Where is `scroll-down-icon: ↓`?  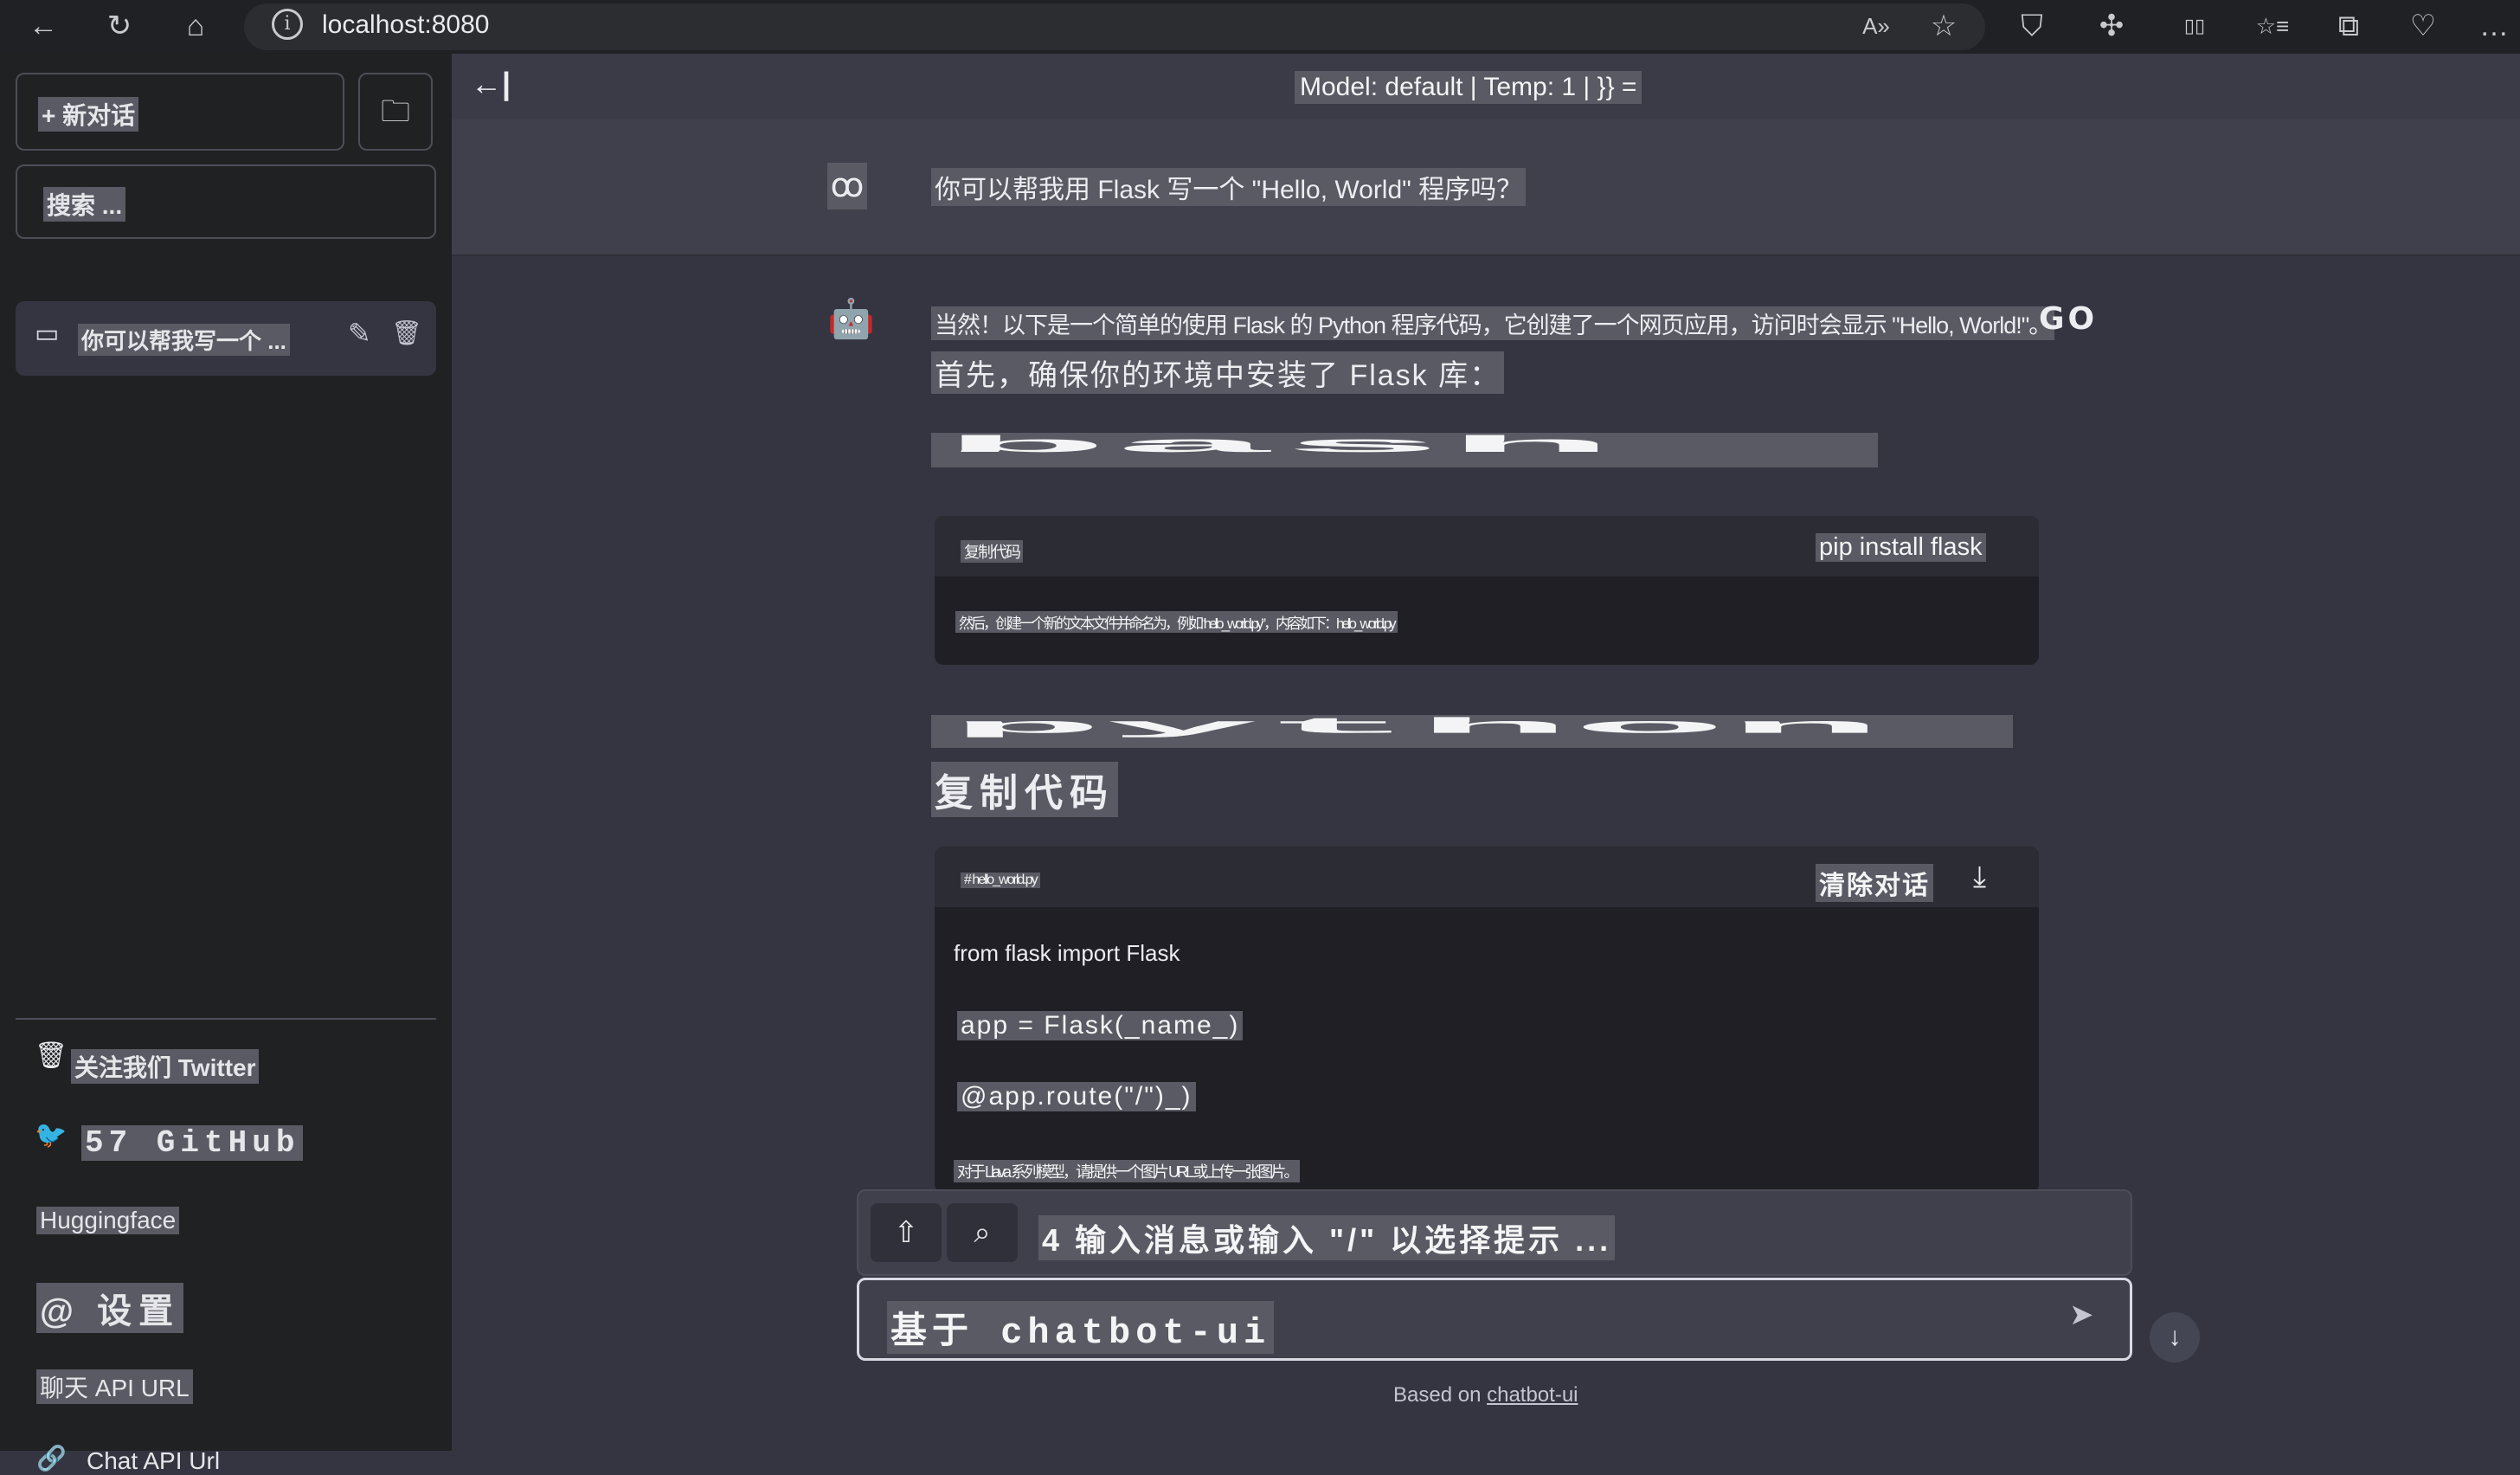 scroll-down-icon: ↓ is located at coordinates (2175, 1337).